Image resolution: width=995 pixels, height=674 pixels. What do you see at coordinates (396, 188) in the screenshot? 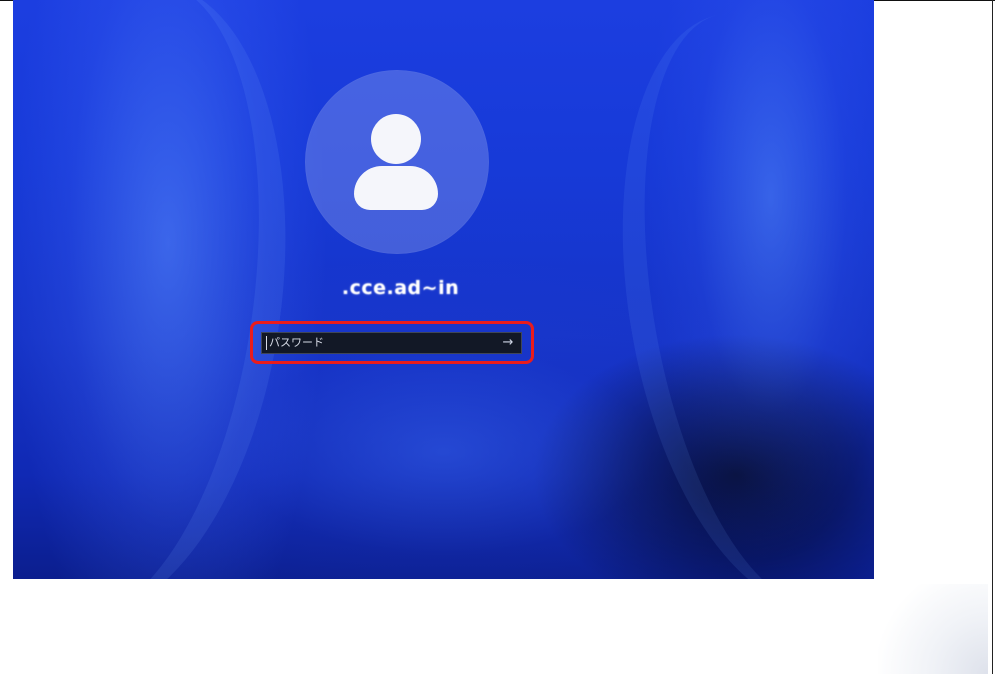
I see `avatar-body-icon` at bounding box center [396, 188].